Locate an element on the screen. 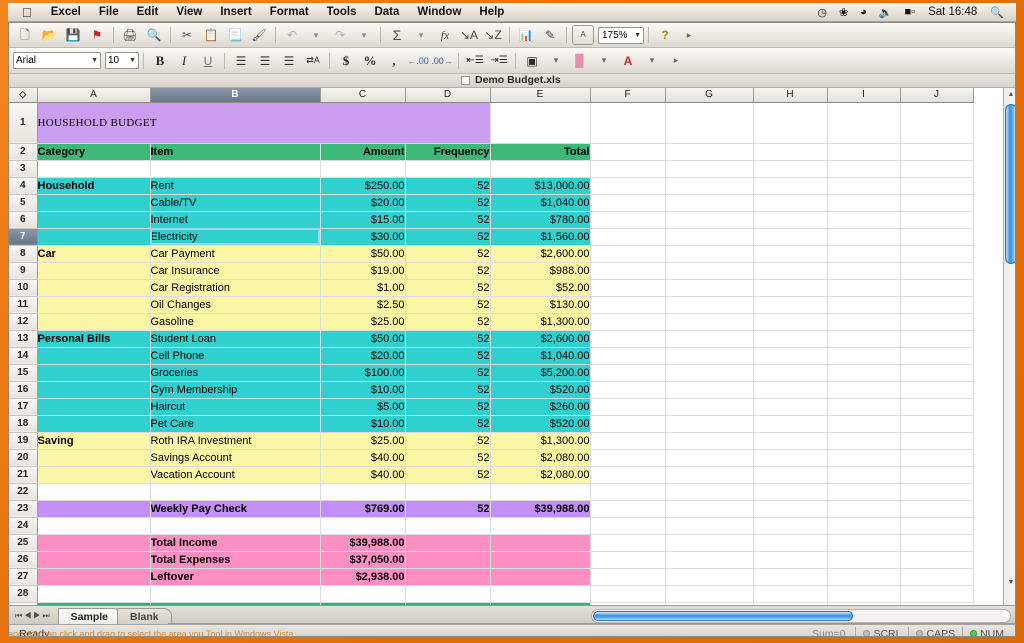  cell-C6: $15.00 is located at coordinates (363, 220).